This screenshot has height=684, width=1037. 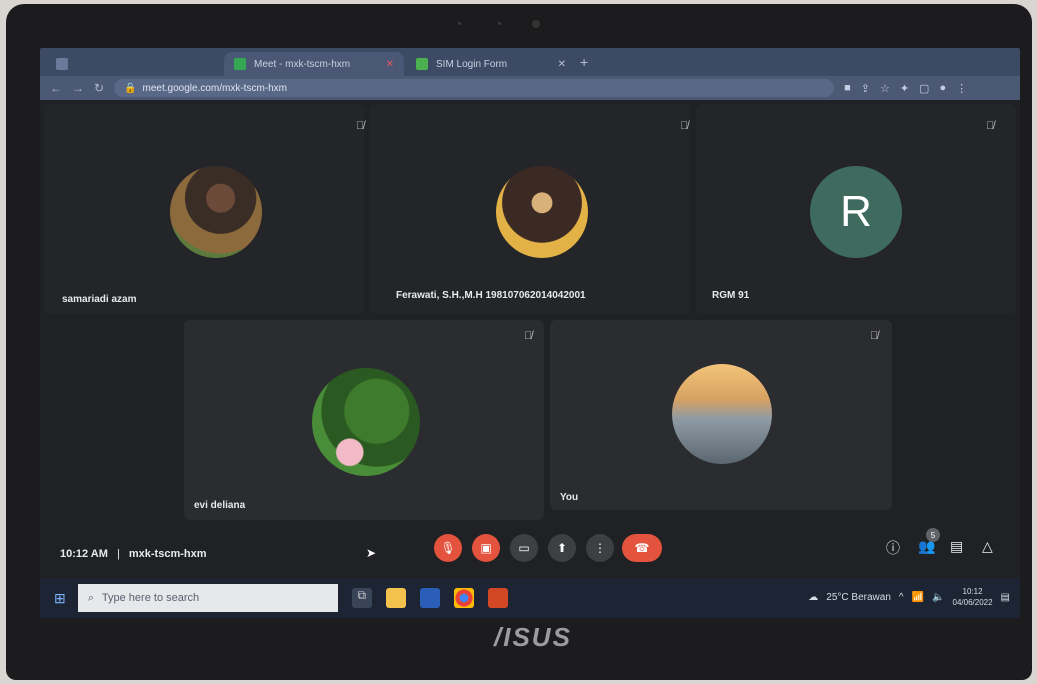 I want to click on reload-icon: ↻, so click(x=99, y=88).